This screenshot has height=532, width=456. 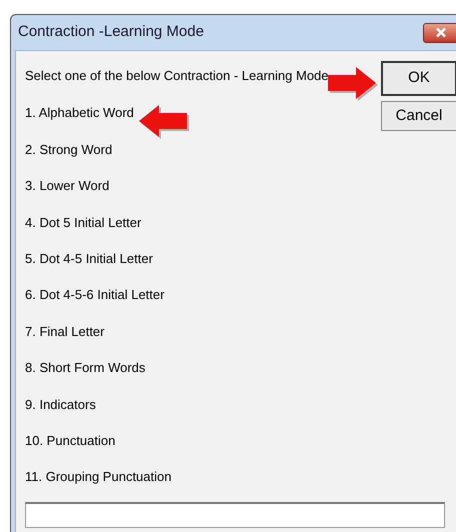 What do you see at coordinates (418, 116) in the screenshot?
I see `dialog-button: Cancel` at bounding box center [418, 116].